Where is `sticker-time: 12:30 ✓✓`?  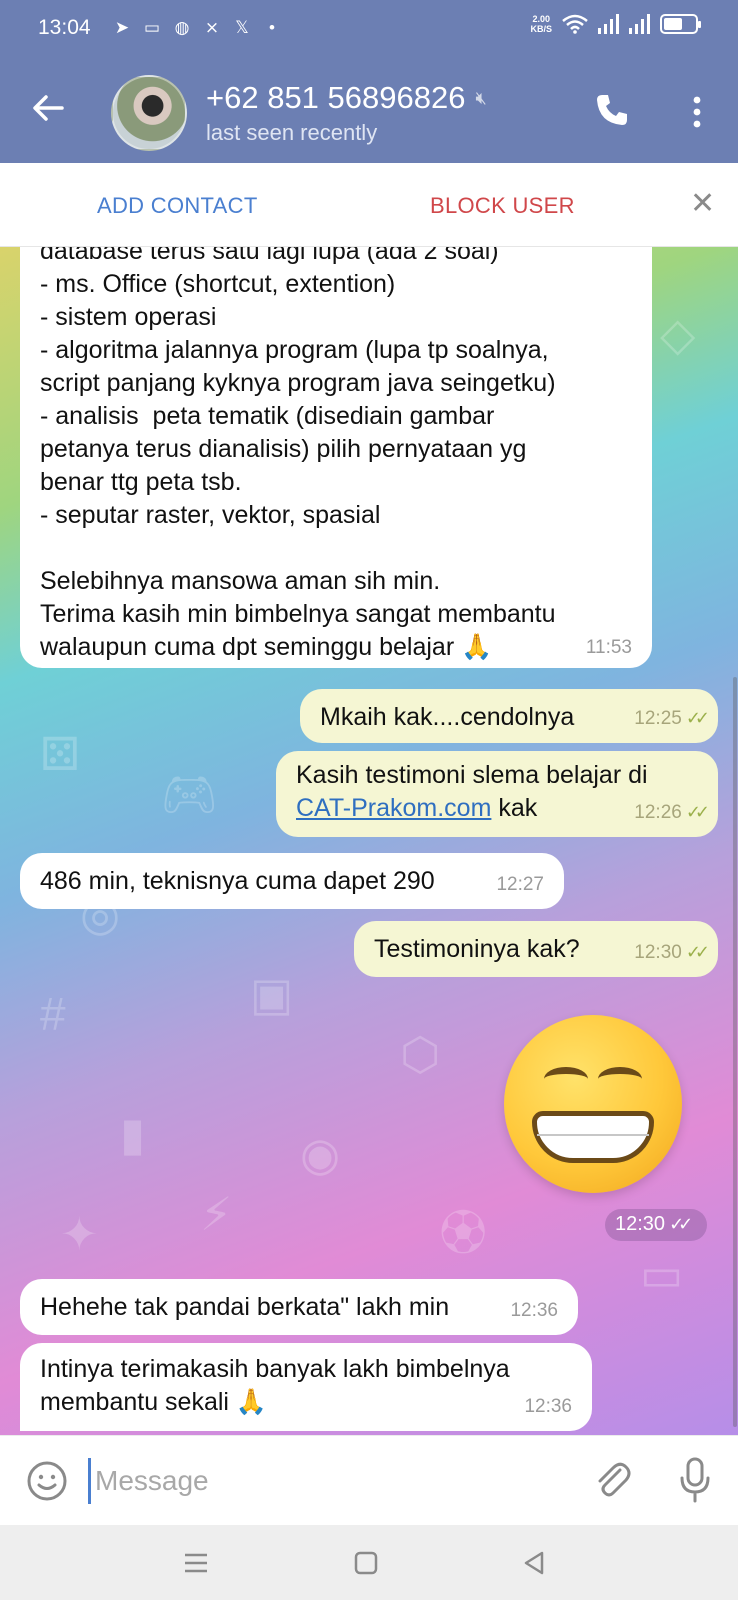 sticker-time: 12:30 ✓✓ is located at coordinates (656, 1225).